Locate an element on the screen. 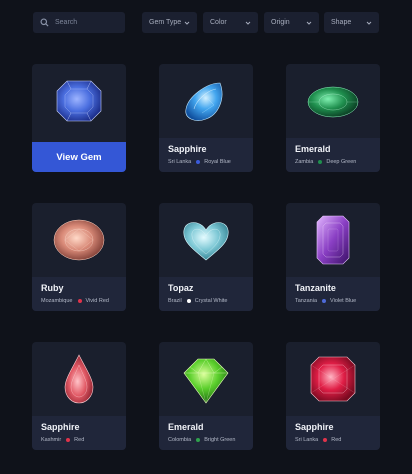  gem-color-name: Crystal White is located at coordinates (211, 301).